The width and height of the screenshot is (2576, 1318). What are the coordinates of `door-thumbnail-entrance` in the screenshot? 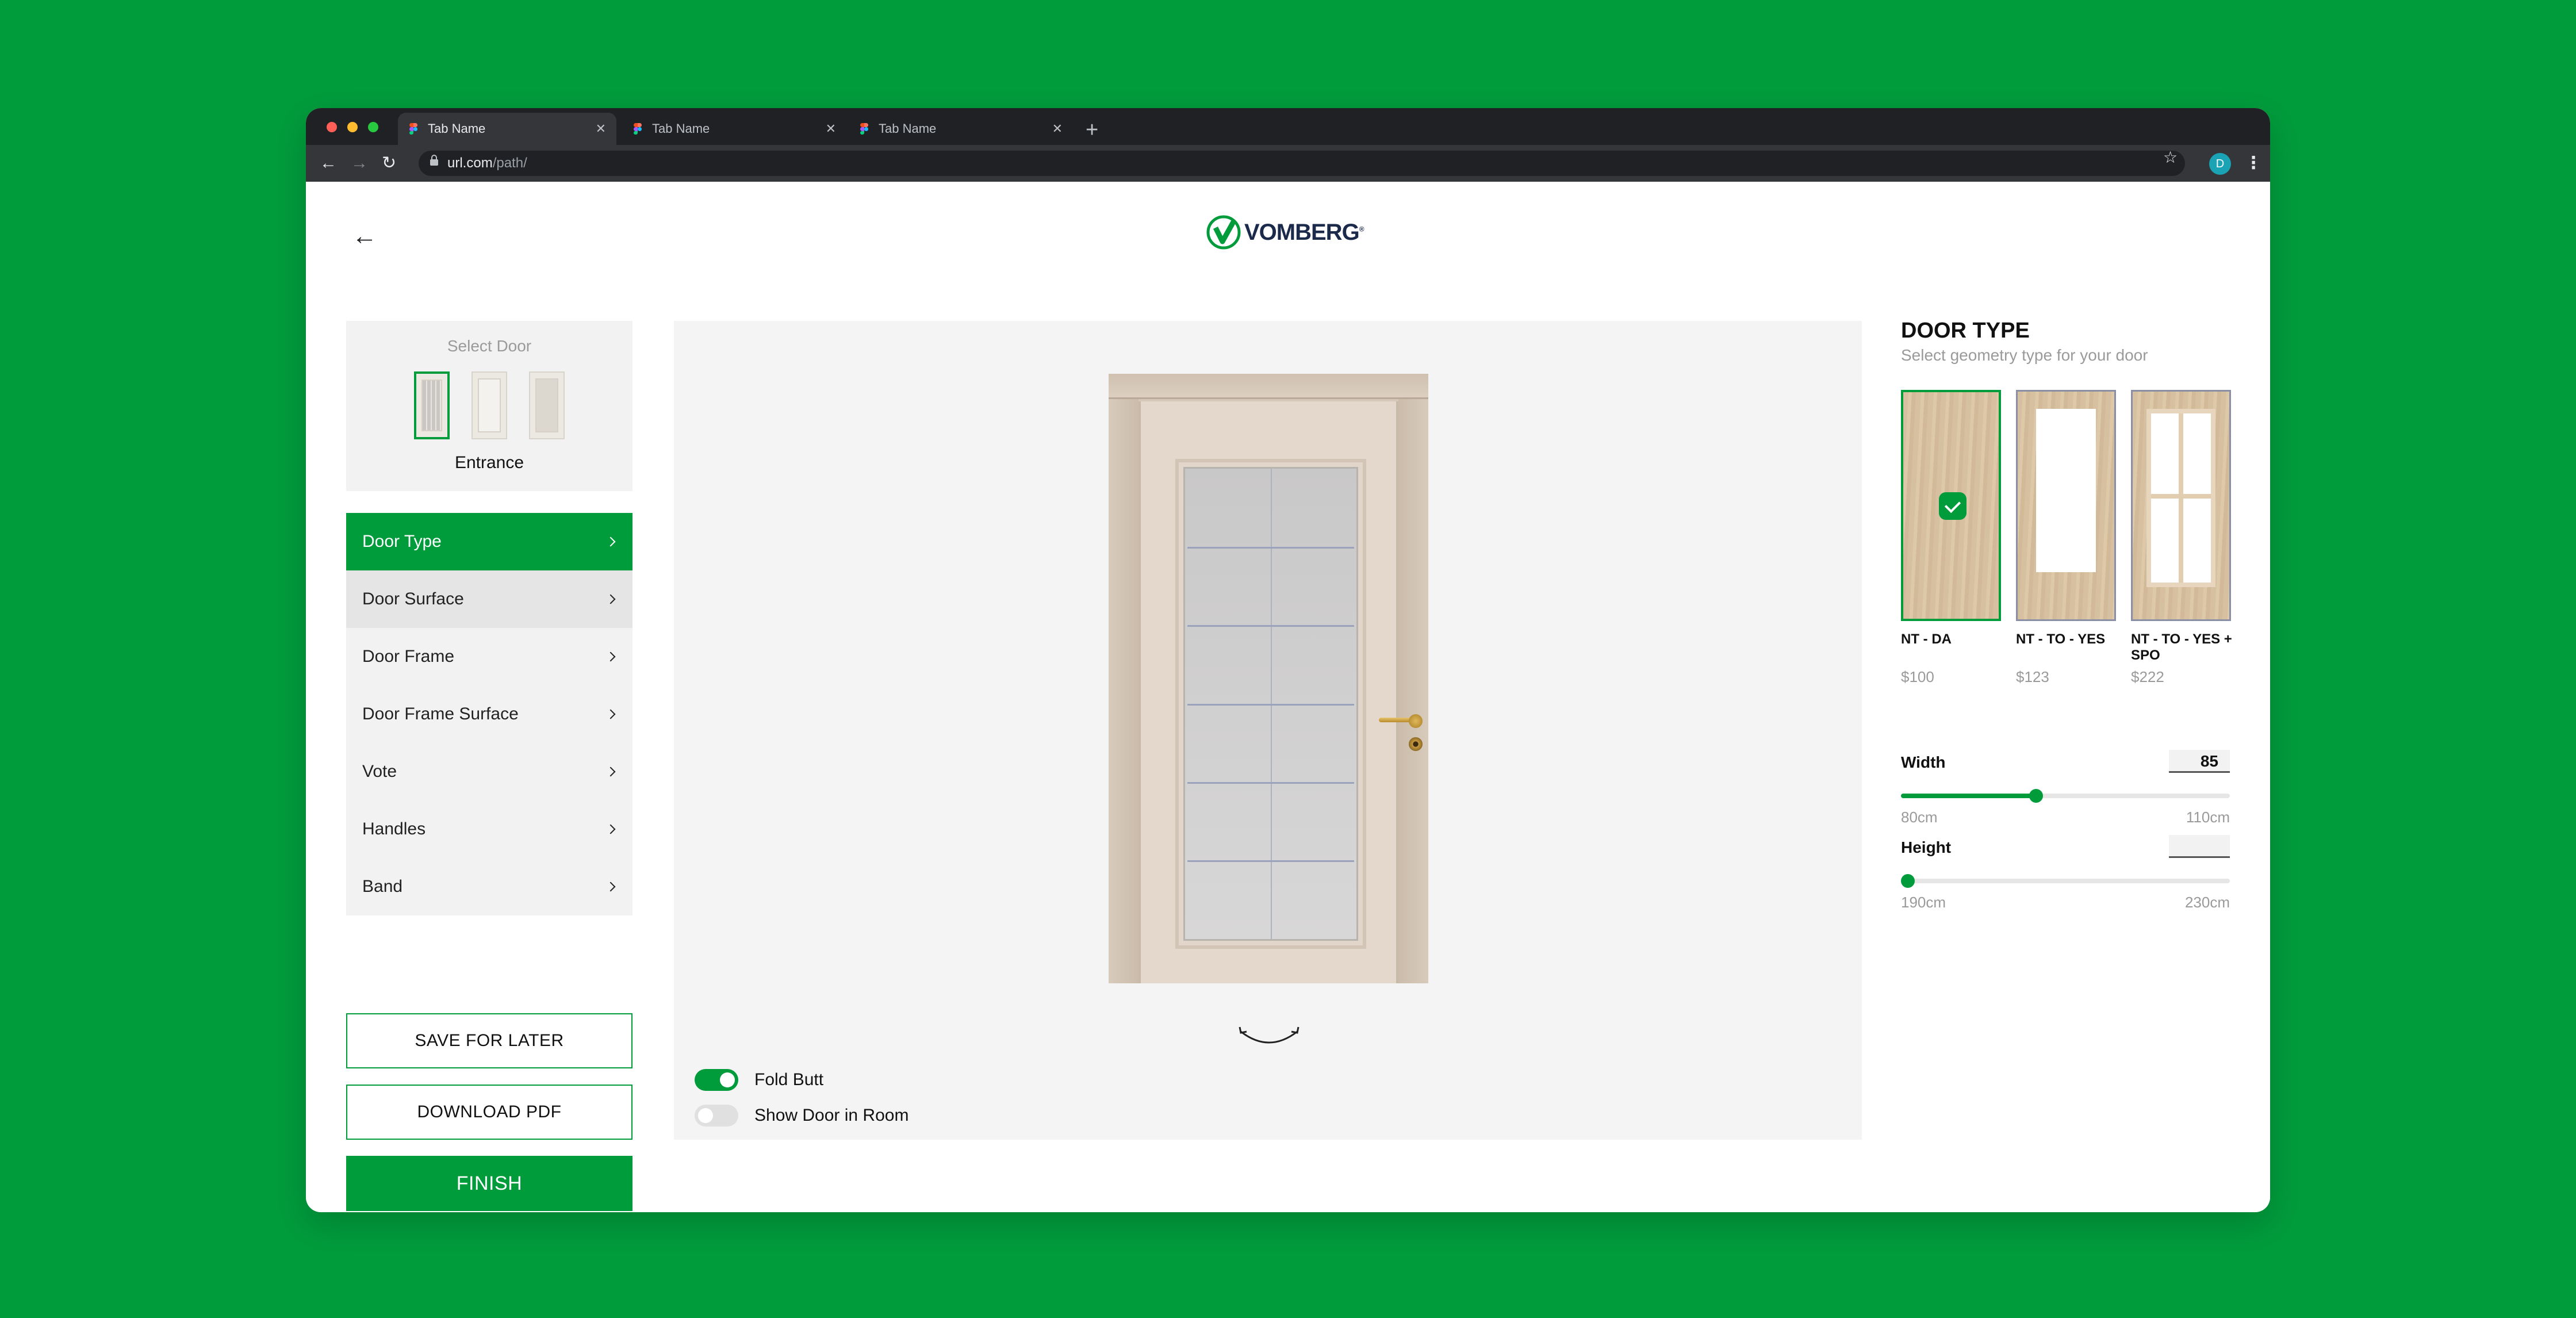 It's located at (432, 405).